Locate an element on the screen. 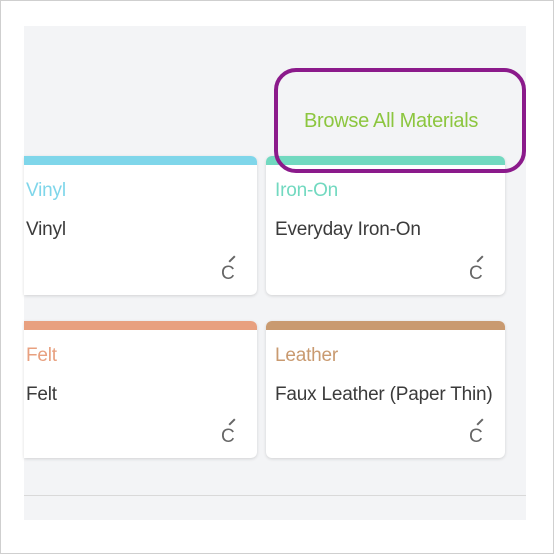  card-category-label: Felt is located at coordinates (41, 355).